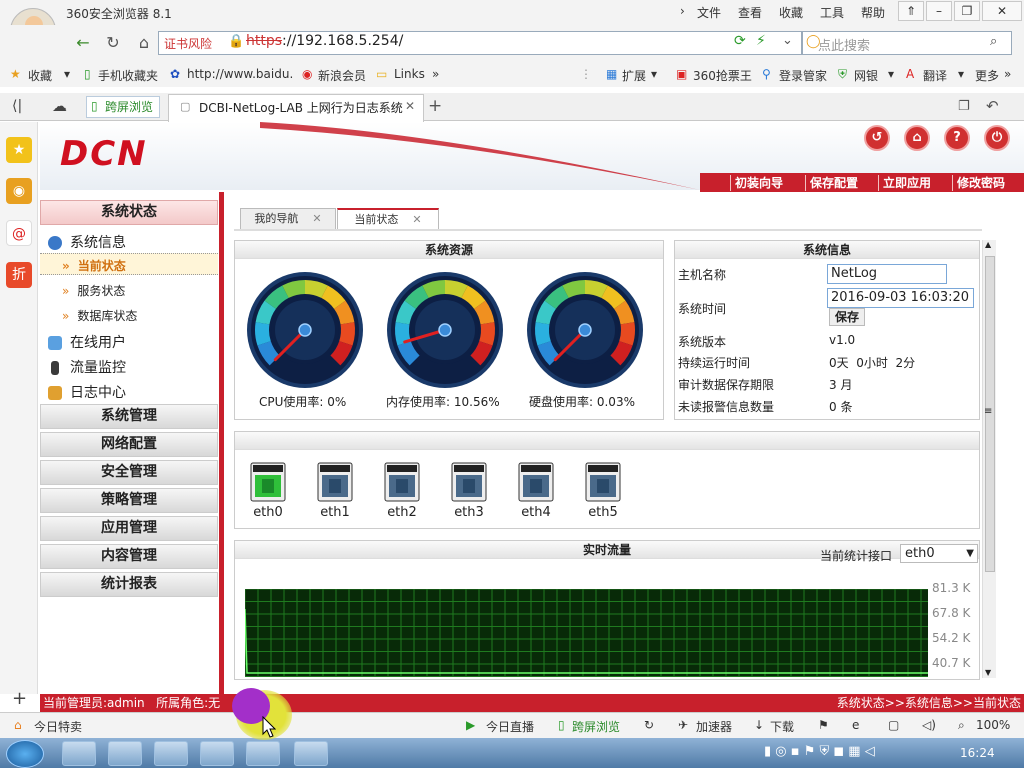 This screenshot has height=768, width=1024. I want to click on sidebar-section-system-mgmt: 系统管理, so click(129, 416).